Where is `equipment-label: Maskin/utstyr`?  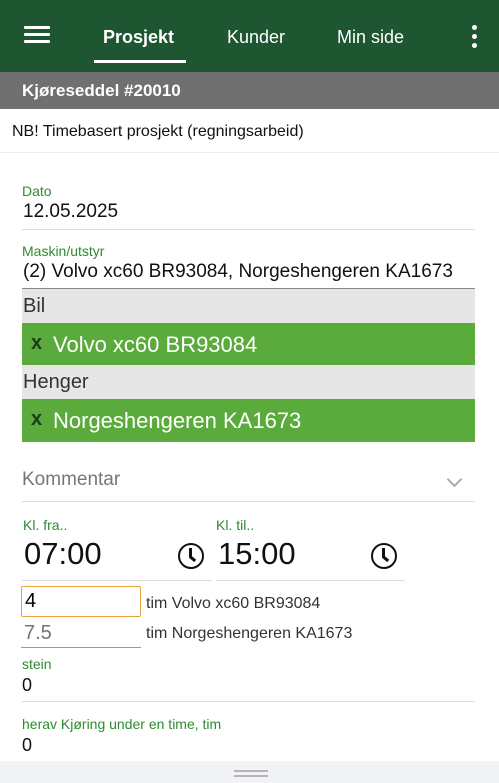 equipment-label: Maskin/utstyr is located at coordinates (63, 251).